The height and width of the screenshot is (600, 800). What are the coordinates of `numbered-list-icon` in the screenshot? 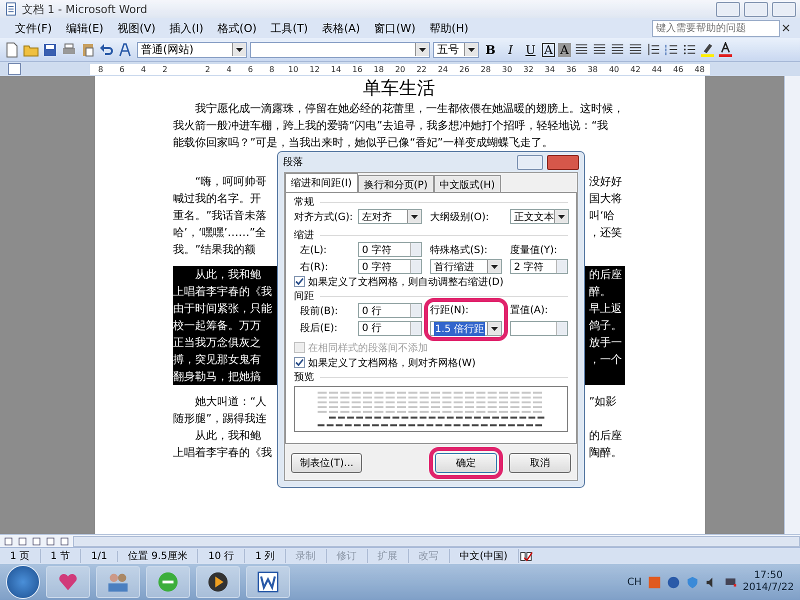 It's located at (671, 49).